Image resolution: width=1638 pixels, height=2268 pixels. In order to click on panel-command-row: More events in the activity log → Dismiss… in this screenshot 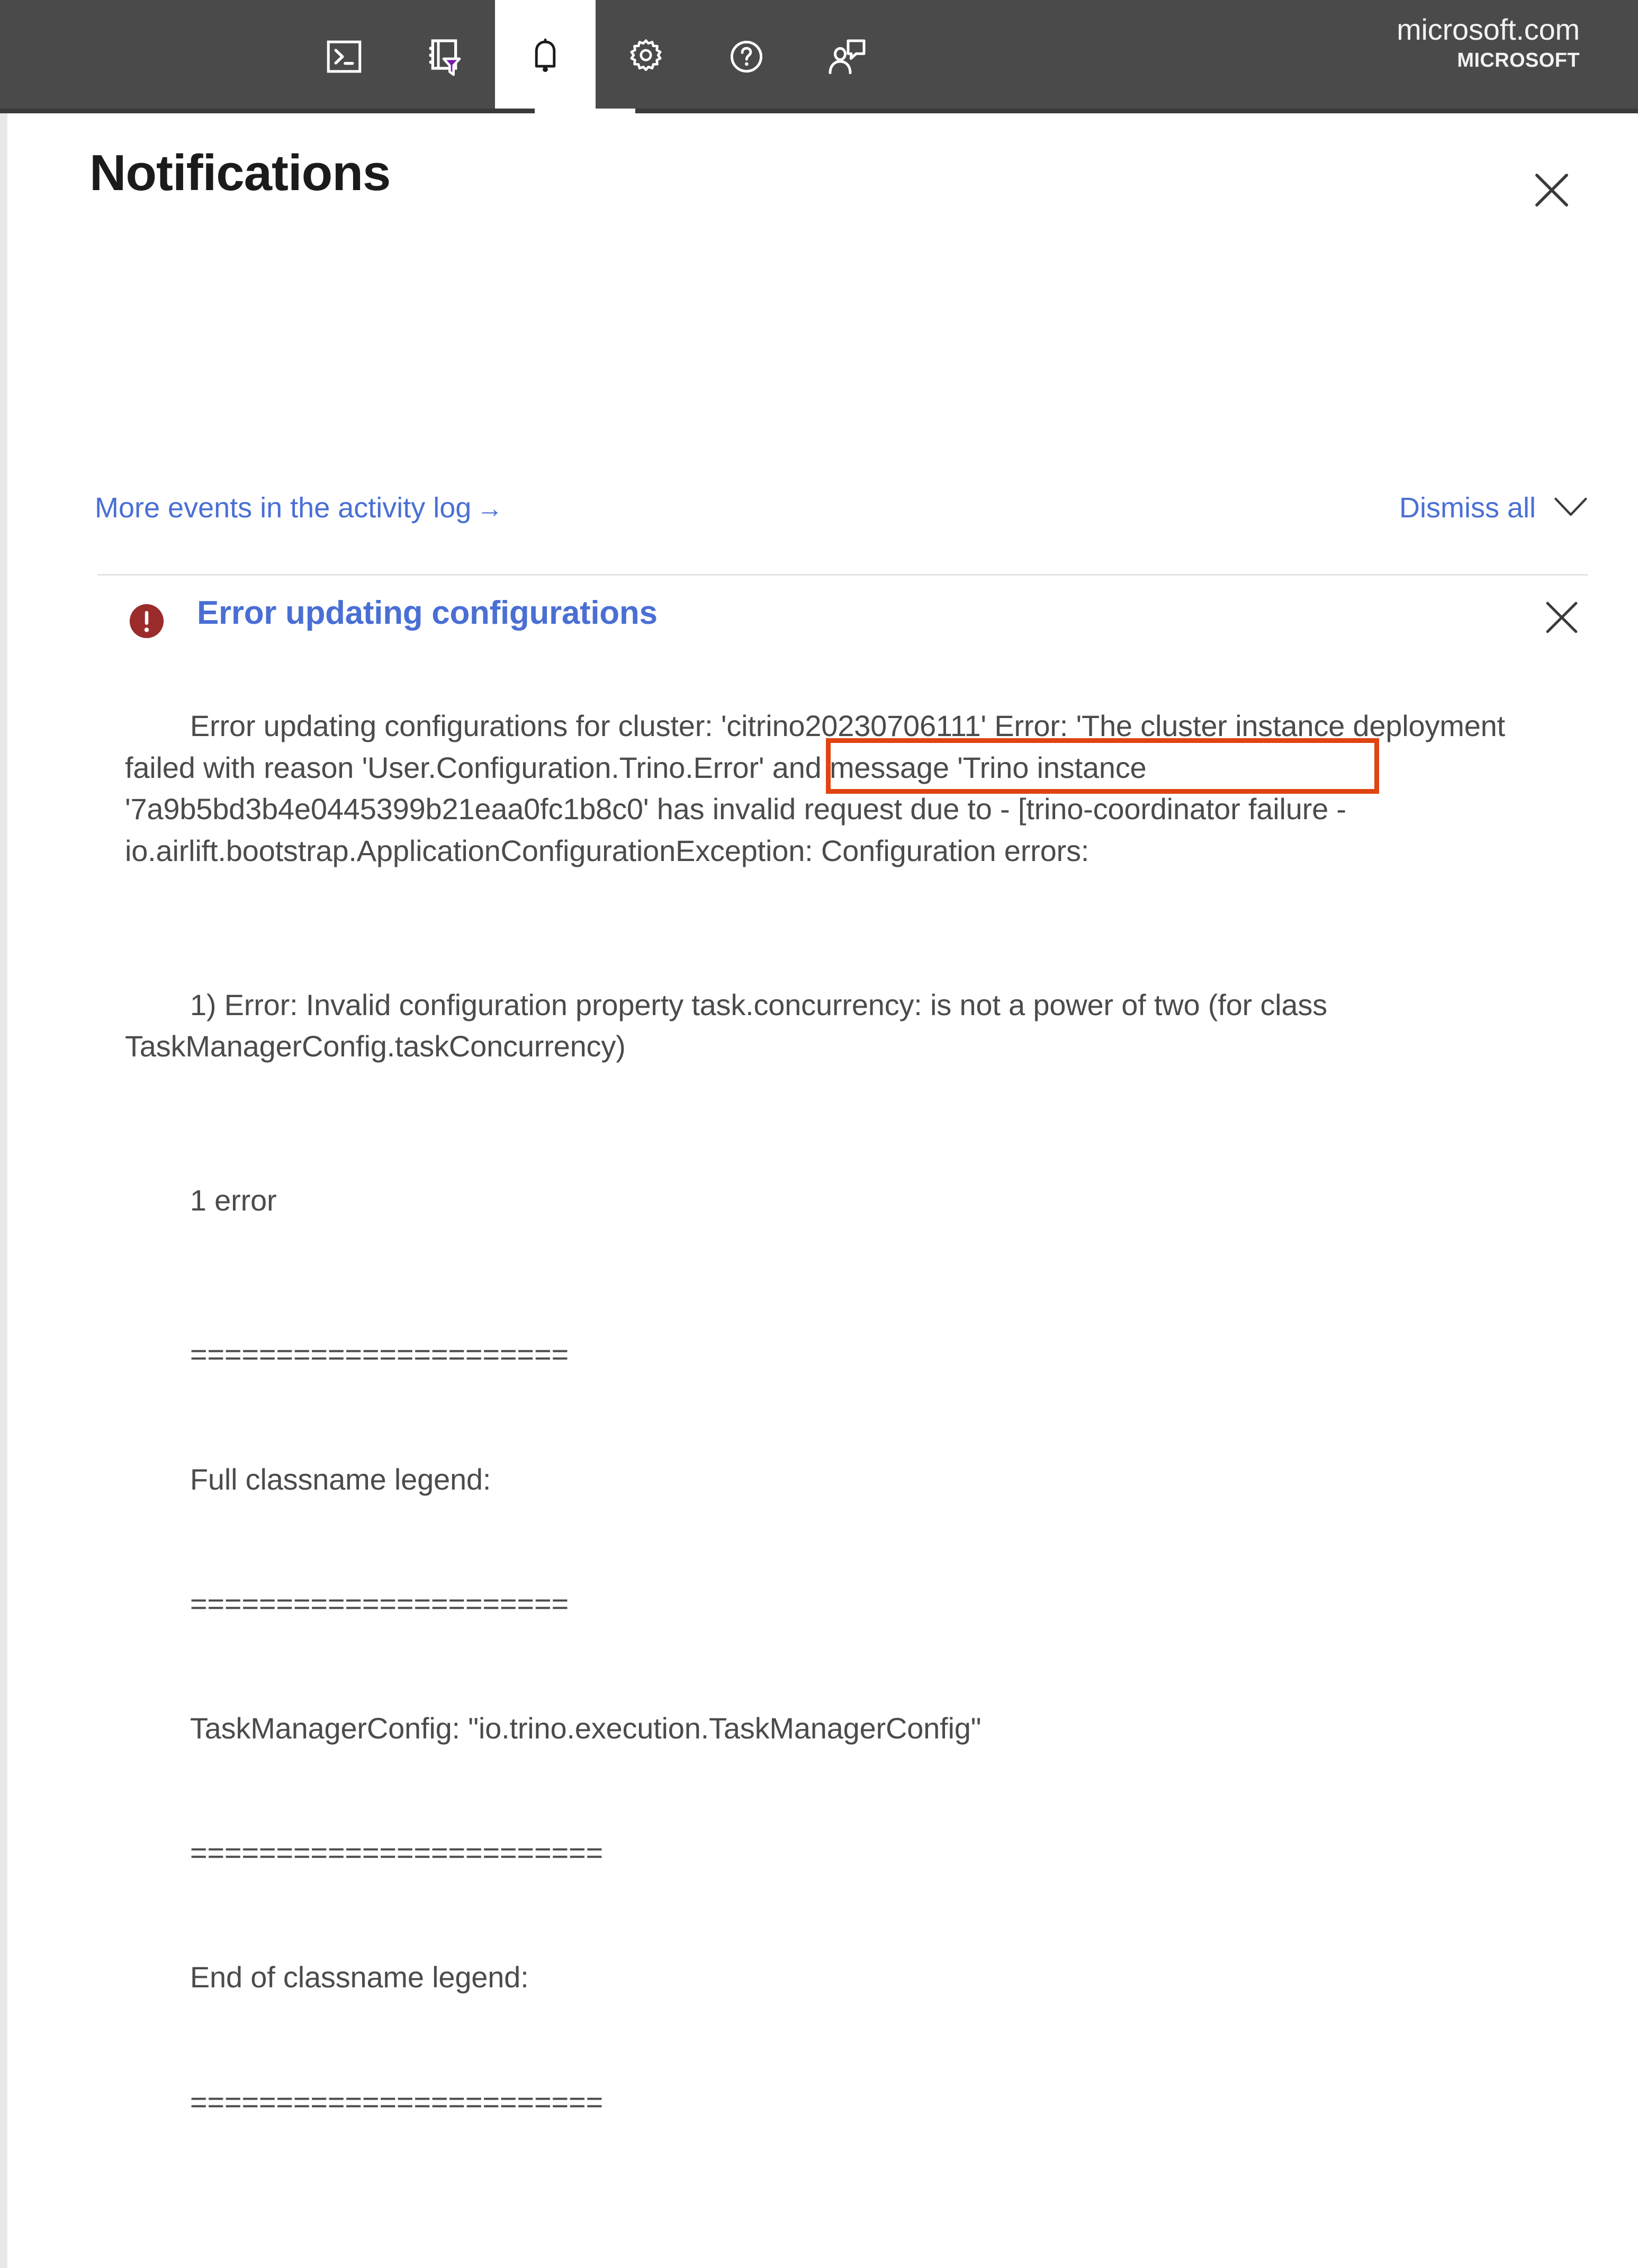, I will do `click(822, 508)`.